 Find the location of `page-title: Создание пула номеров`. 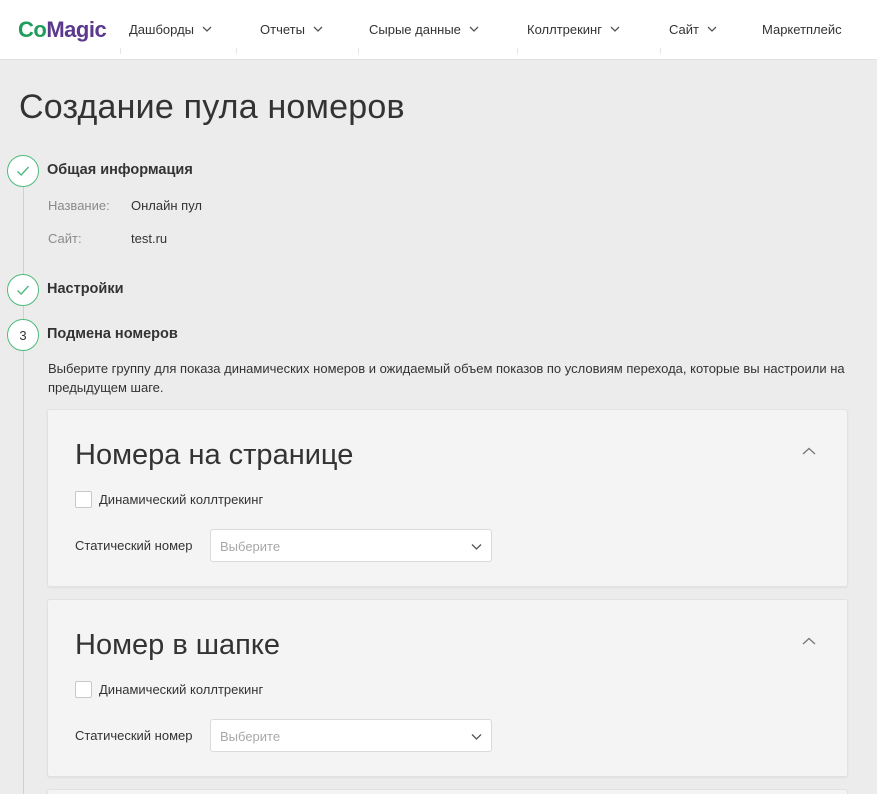

page-title: Создание пула номеров is located at coordinates (212, 107).